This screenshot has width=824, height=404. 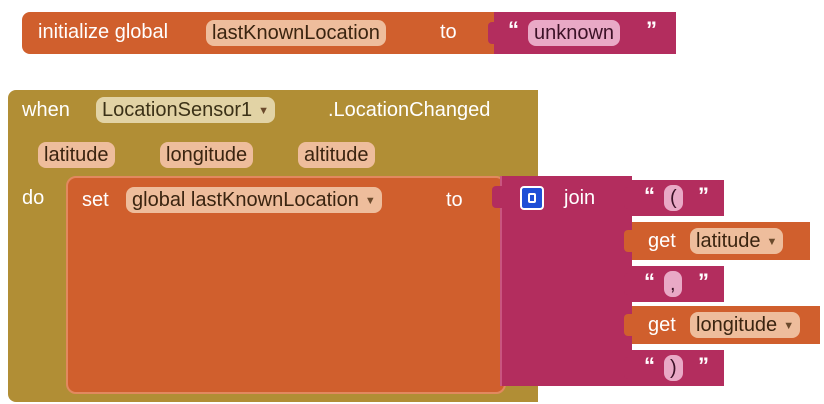 What do you see at coordinates (103, 32) in the screenshot?
I see `initialize-global-label: initialize global` at bounding box center [103, 32].